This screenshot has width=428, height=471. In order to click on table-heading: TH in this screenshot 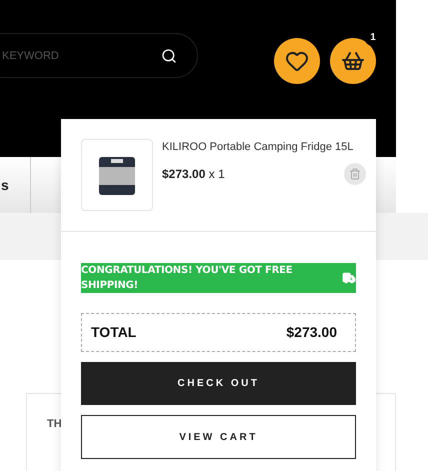, I will do `click(54, 424)`.